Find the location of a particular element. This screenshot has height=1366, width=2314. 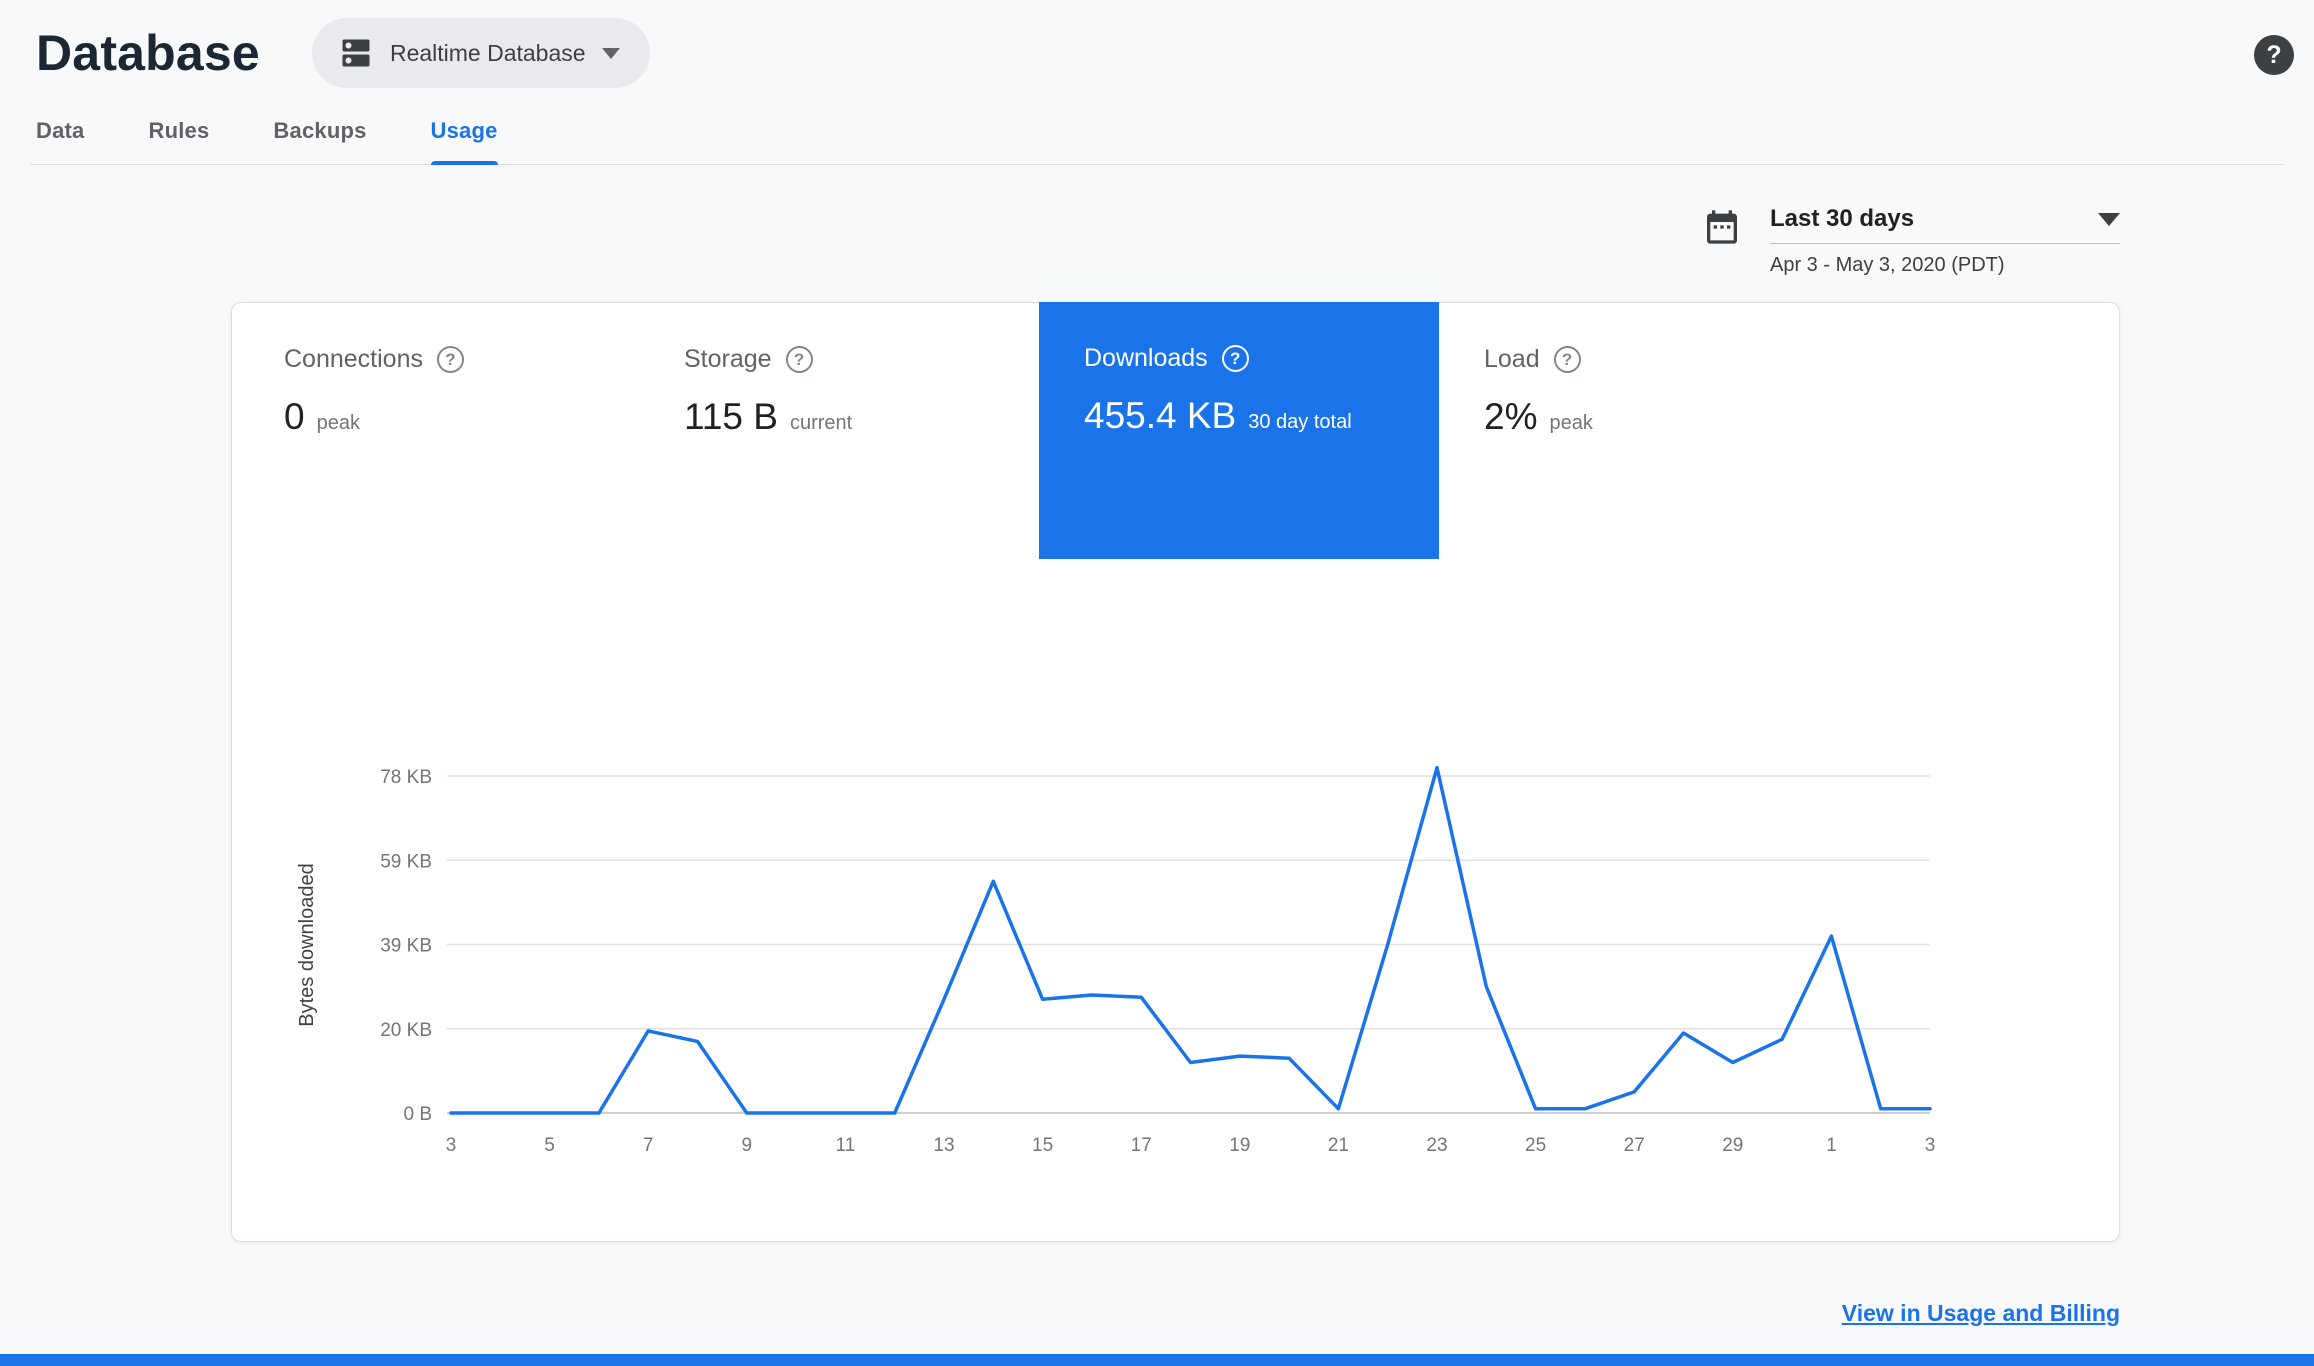

tab-rules: Rules is located at coordinates (179, 141).